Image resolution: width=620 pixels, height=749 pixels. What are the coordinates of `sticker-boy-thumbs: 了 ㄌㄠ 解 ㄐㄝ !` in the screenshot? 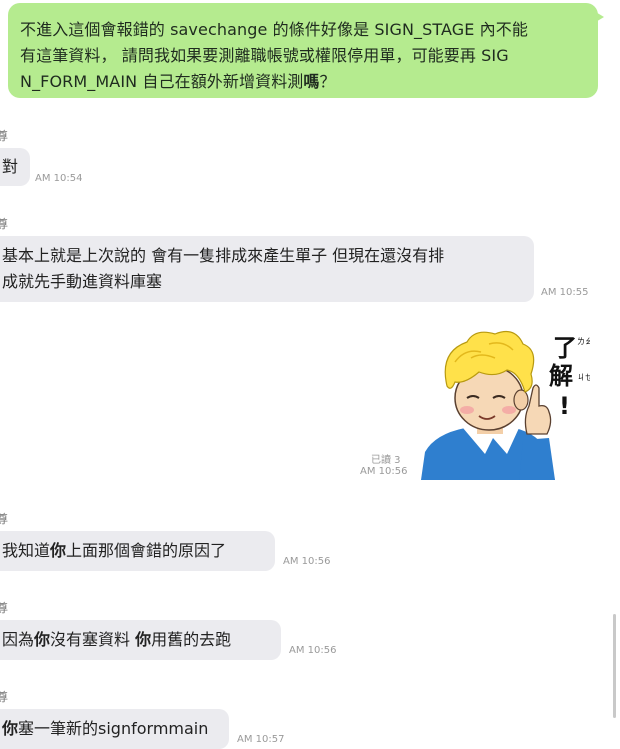 It's located at (507, 405).